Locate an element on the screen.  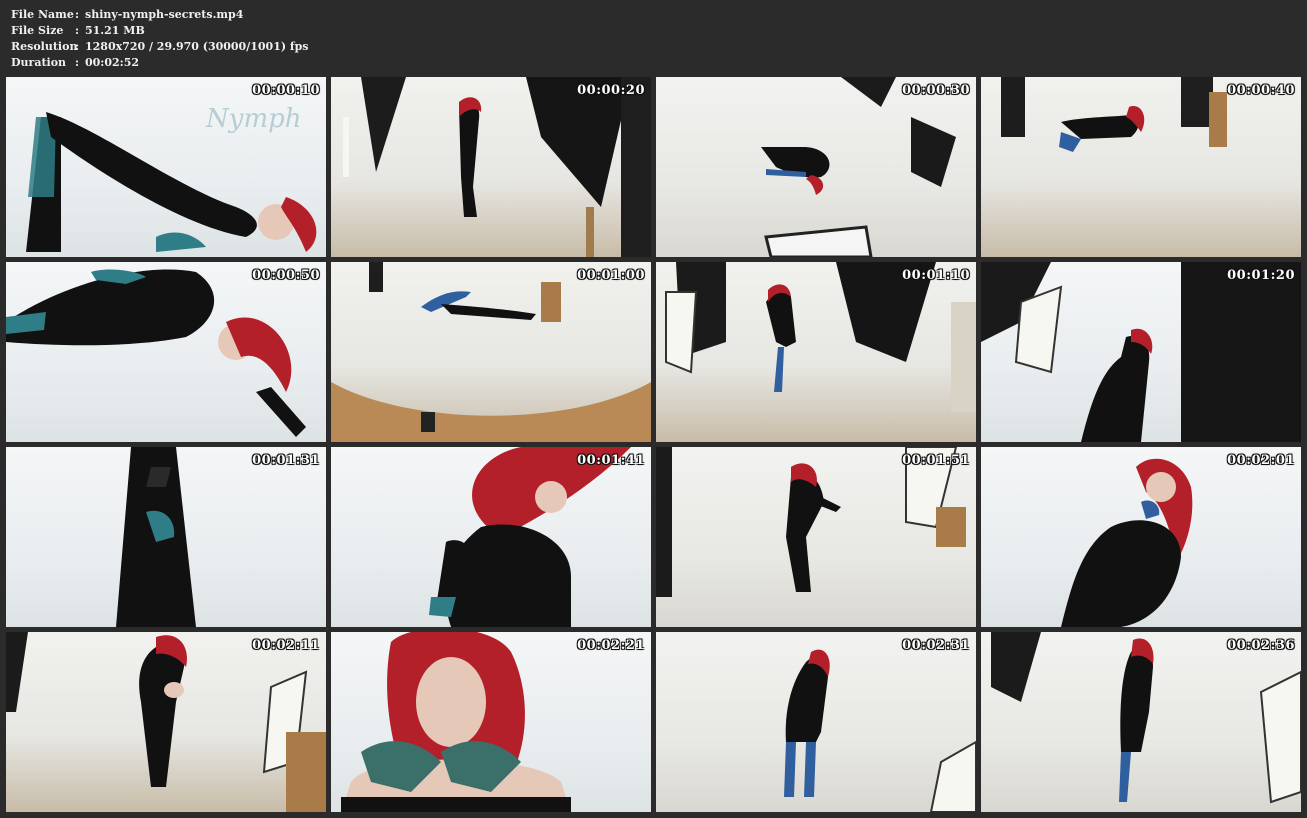
thumbnail-frame: 00:00:40 is located at coordinates (1141, 167).